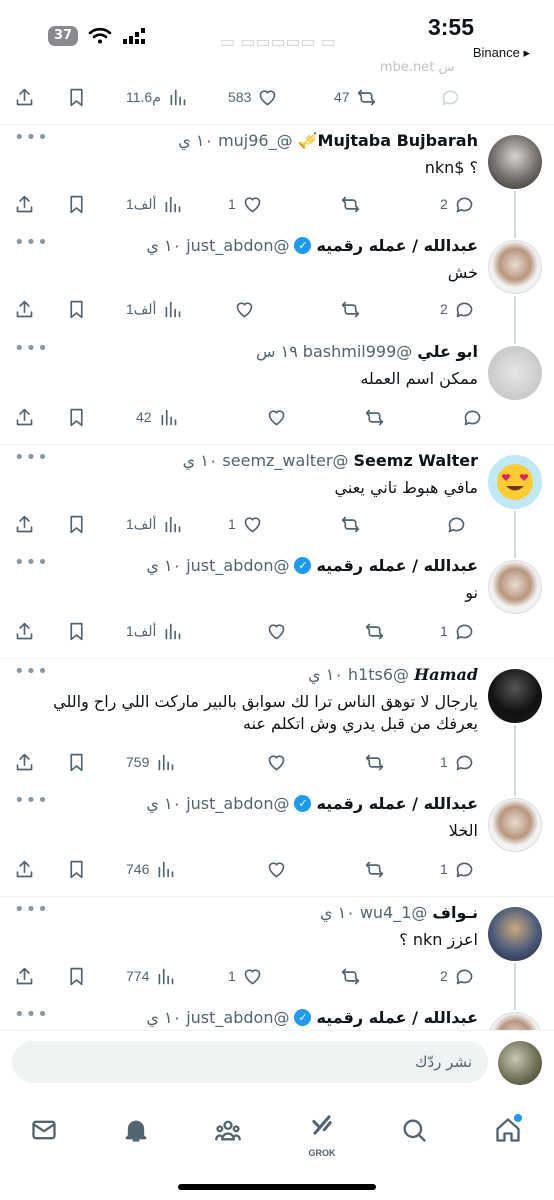  What do you see at coordinates (355, 97) in the screenshot?
I see `retweet-button: 47` at bounding box center [355, 97].